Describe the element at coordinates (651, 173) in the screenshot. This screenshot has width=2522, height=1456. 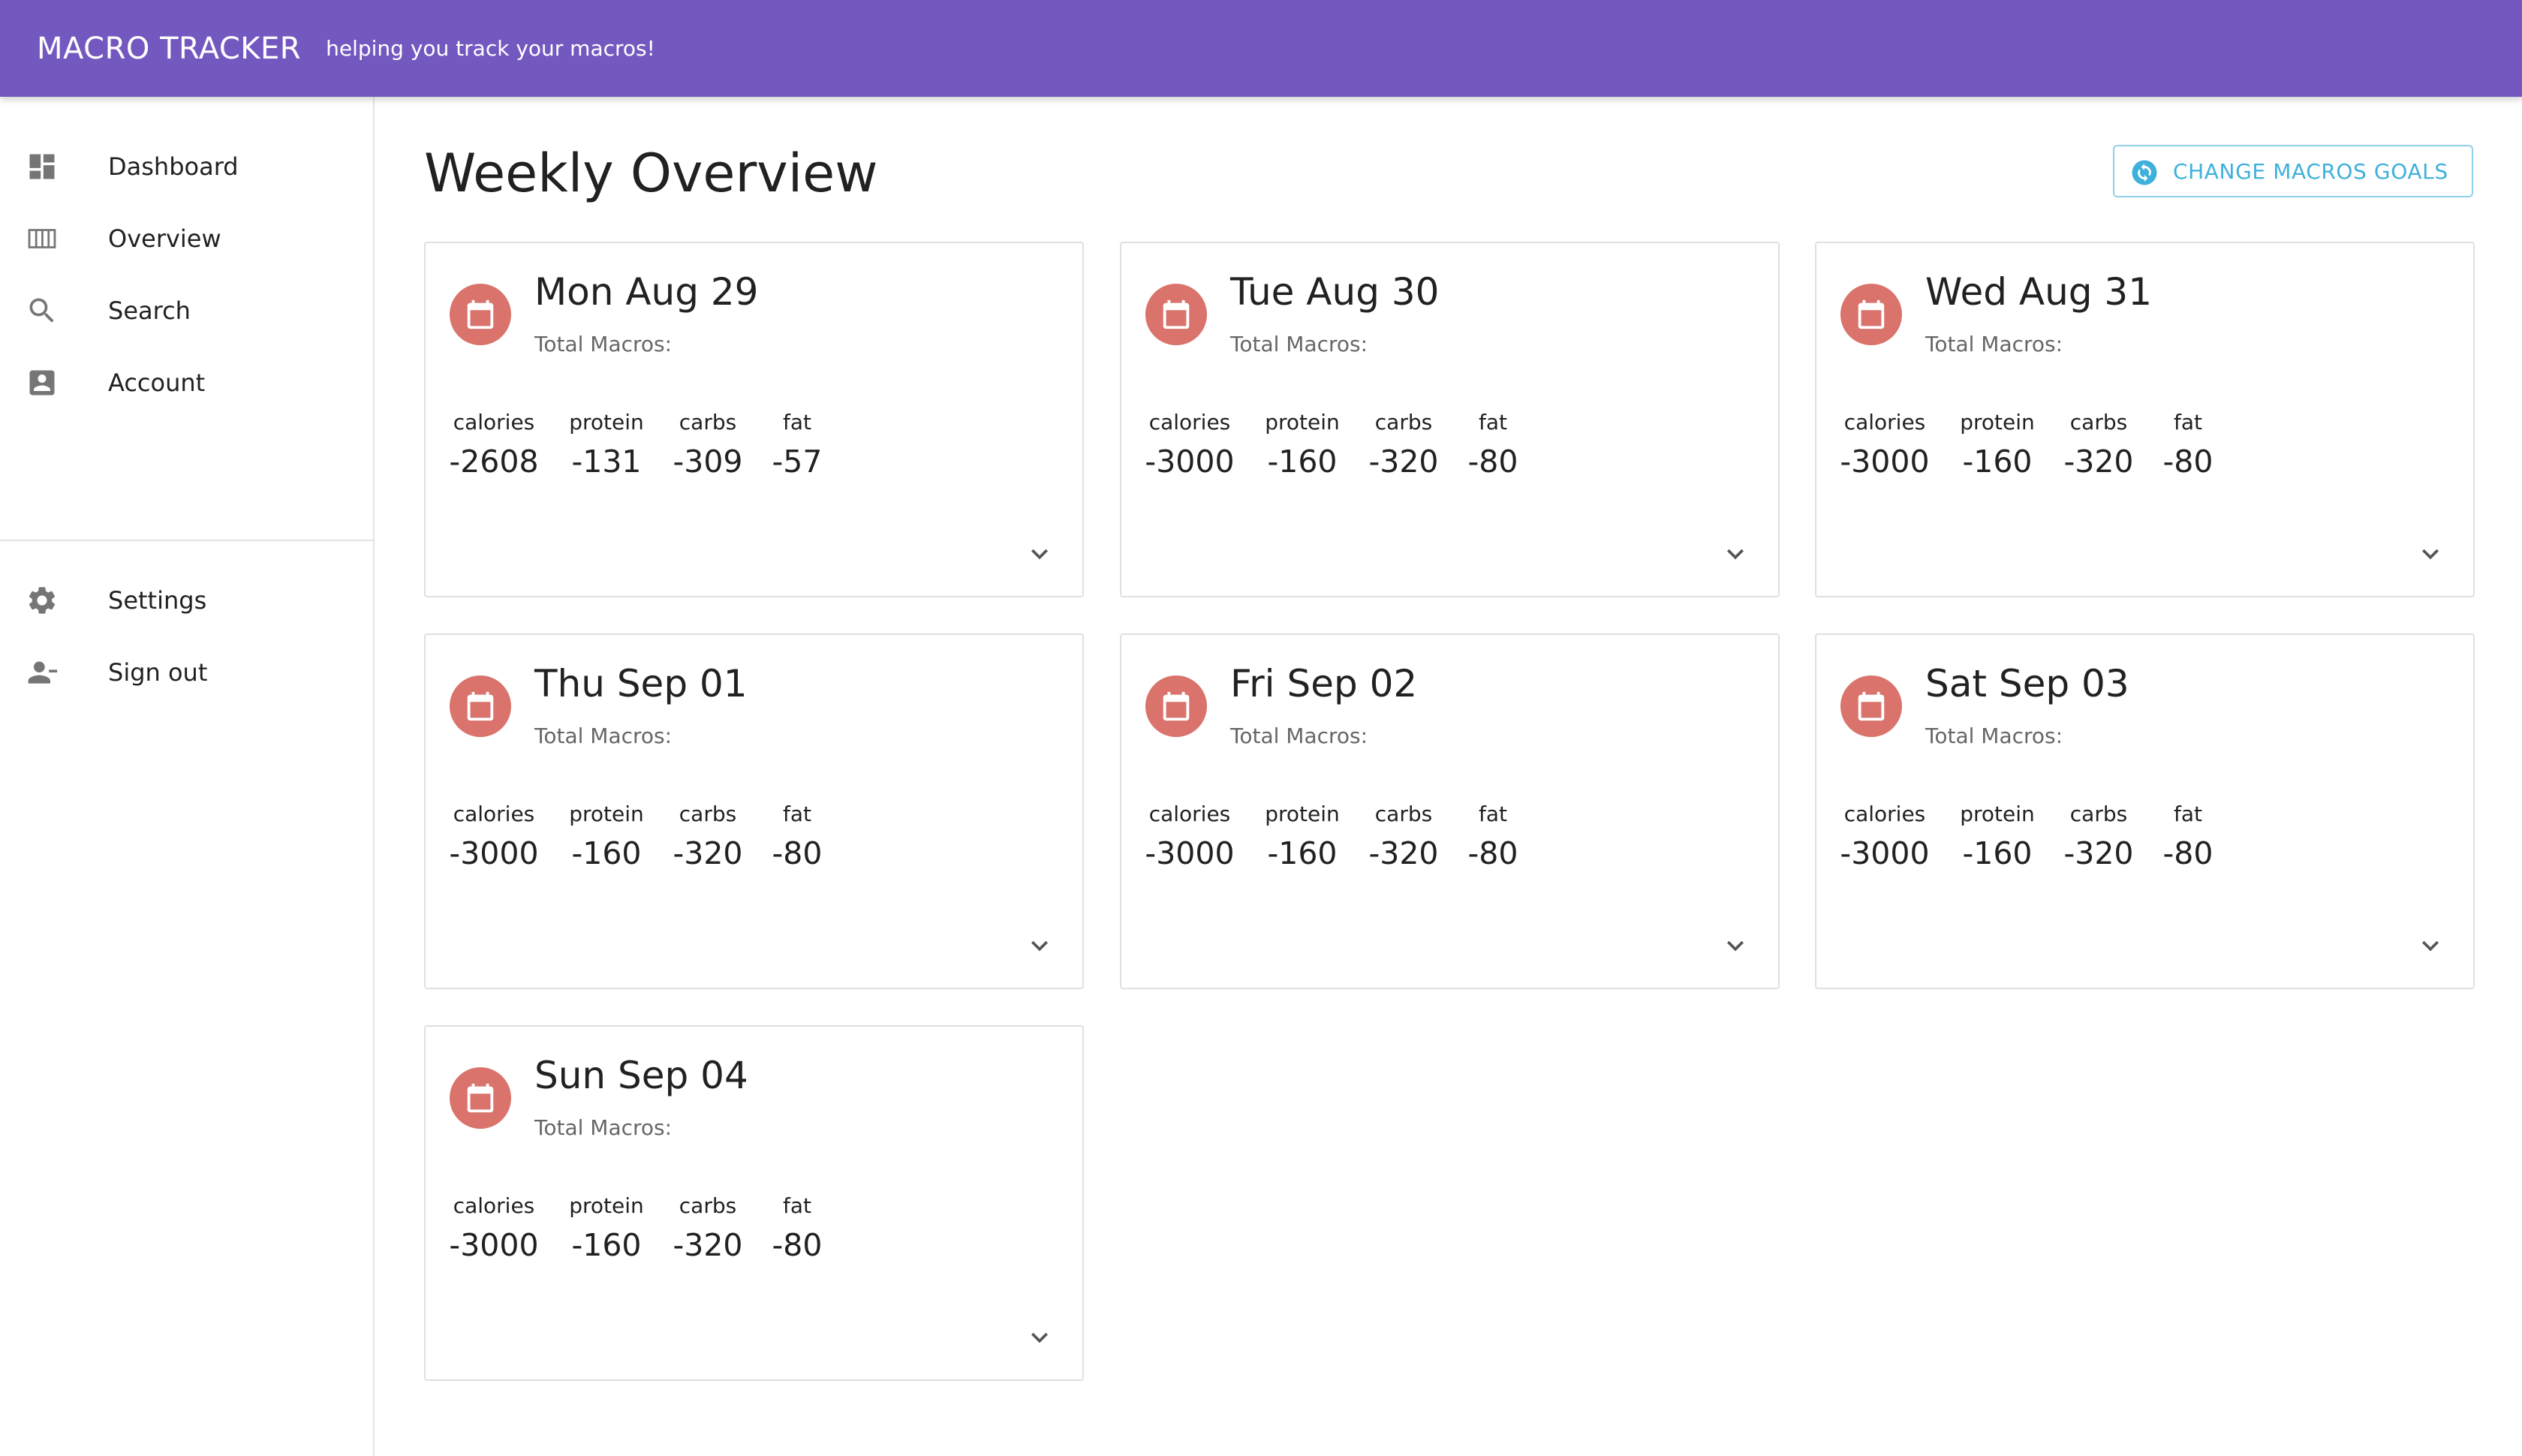
I see `page-title: Weekly Overview` at that location.